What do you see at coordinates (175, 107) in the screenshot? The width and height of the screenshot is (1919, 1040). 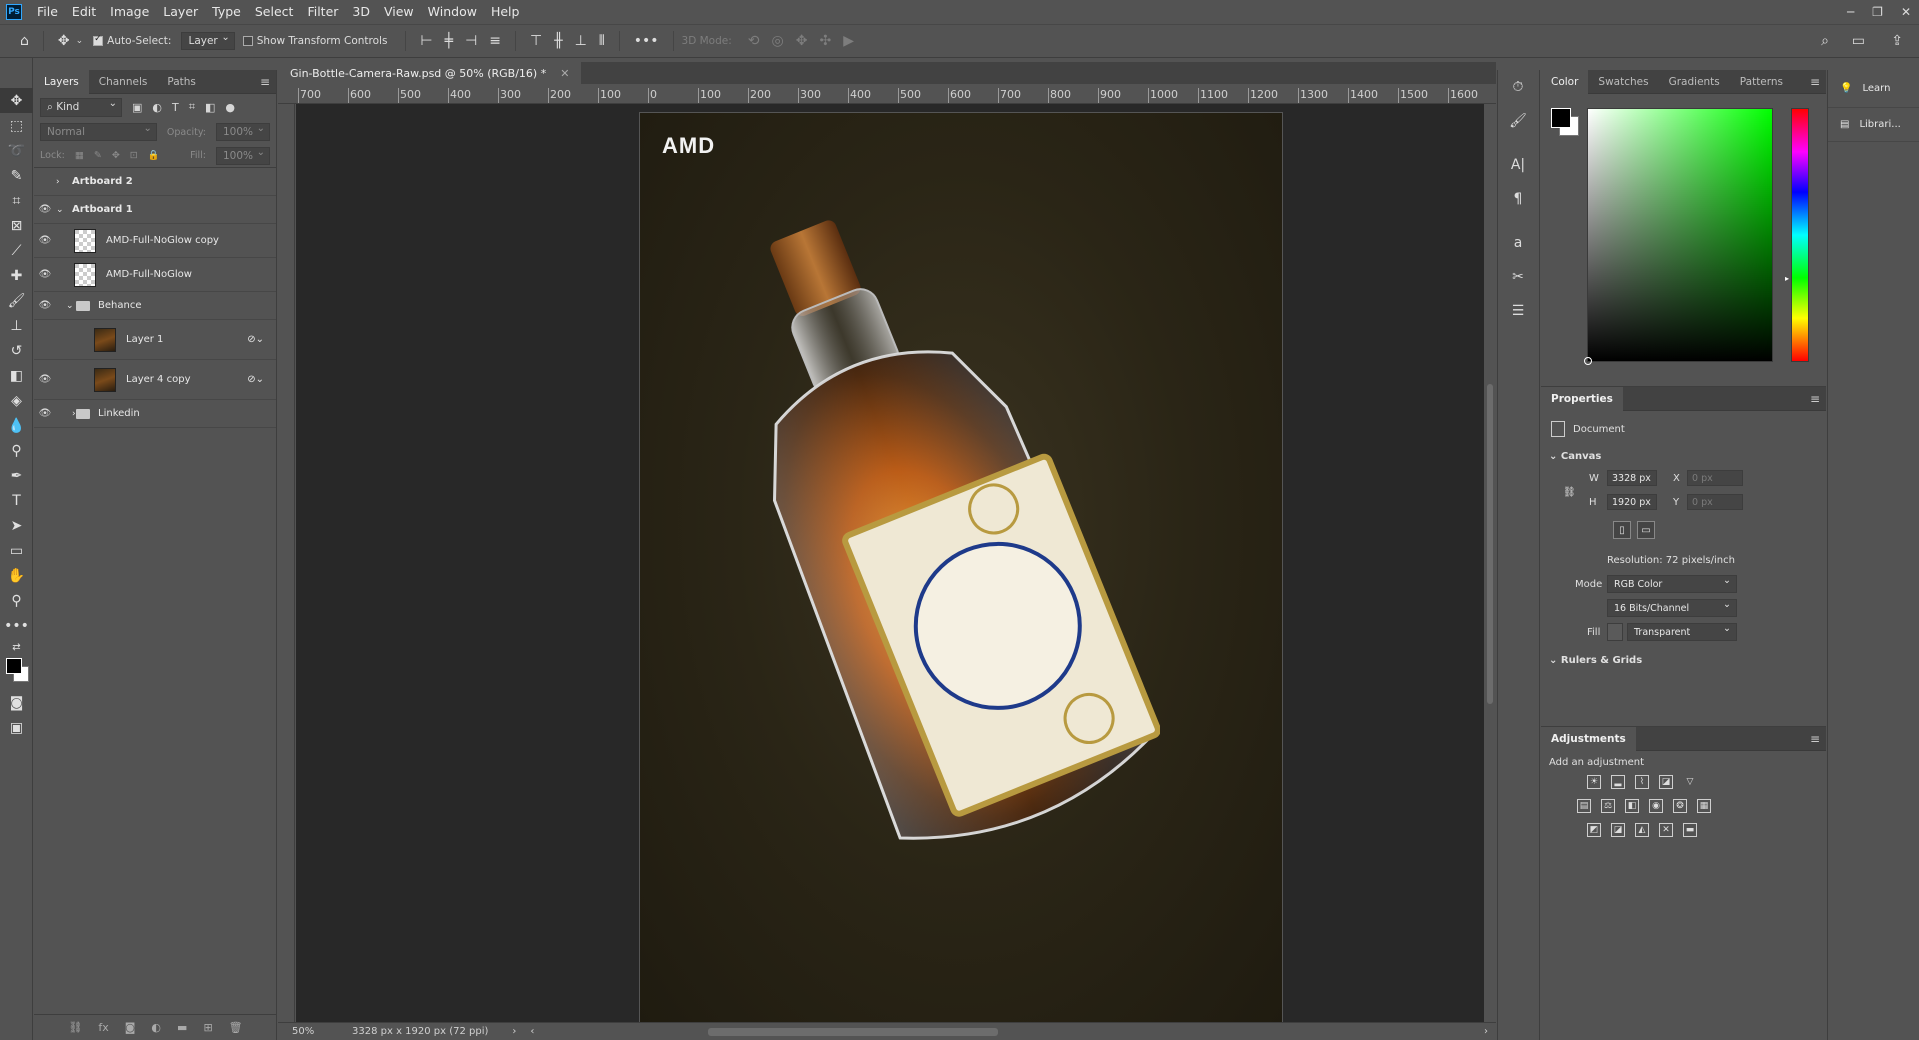 I see `filter-type-icon: T` at bounding box center [175, 107].